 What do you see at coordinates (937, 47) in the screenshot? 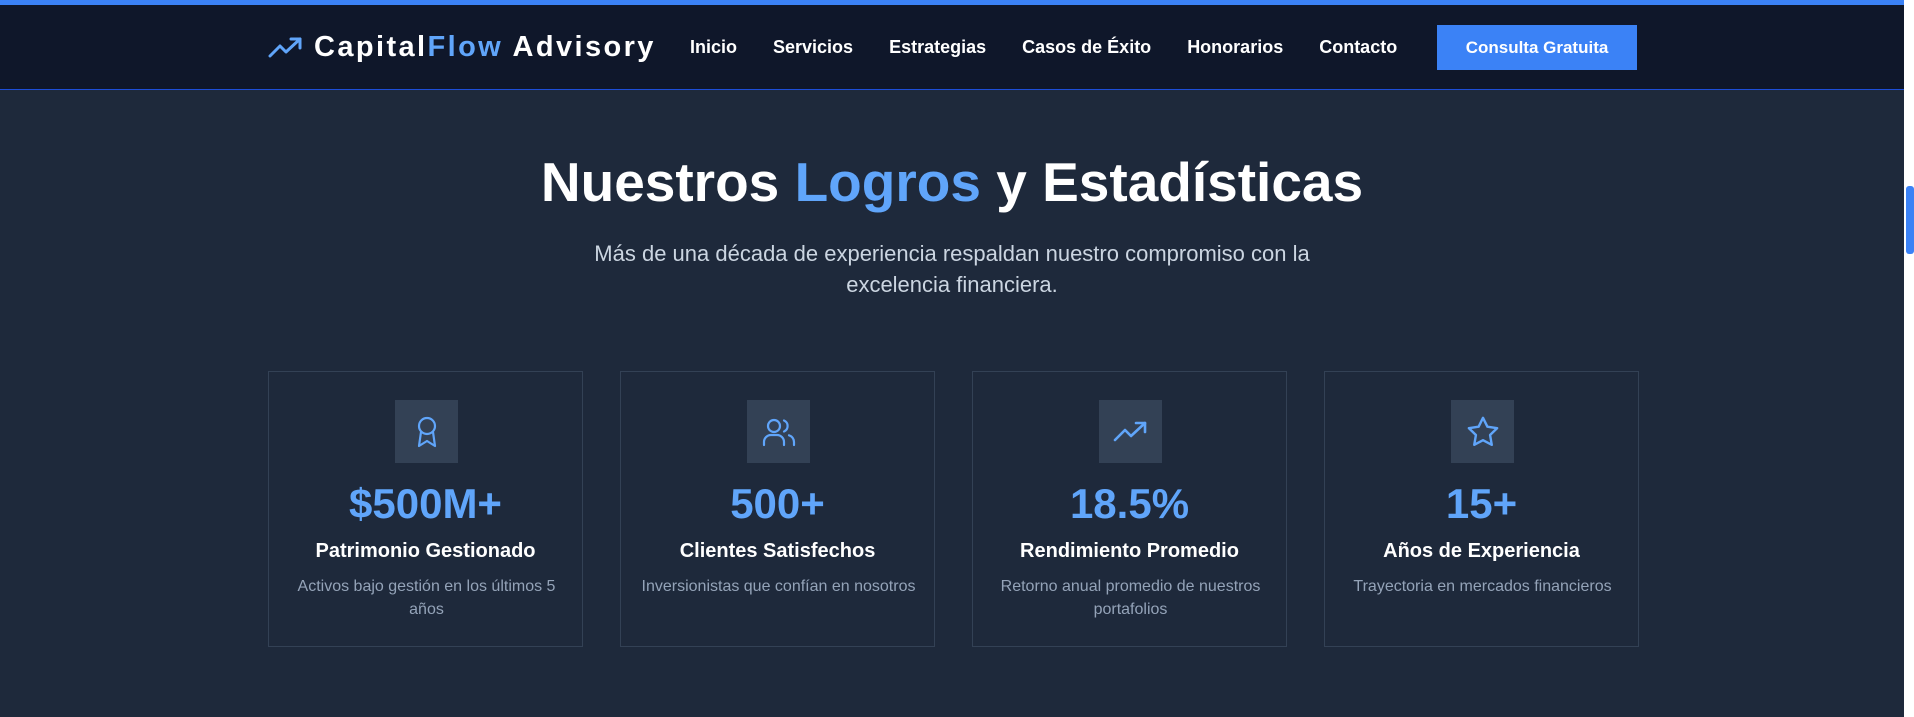
I see `nav-link-estrategias: Estrategias` at bounding box center [937, 47].